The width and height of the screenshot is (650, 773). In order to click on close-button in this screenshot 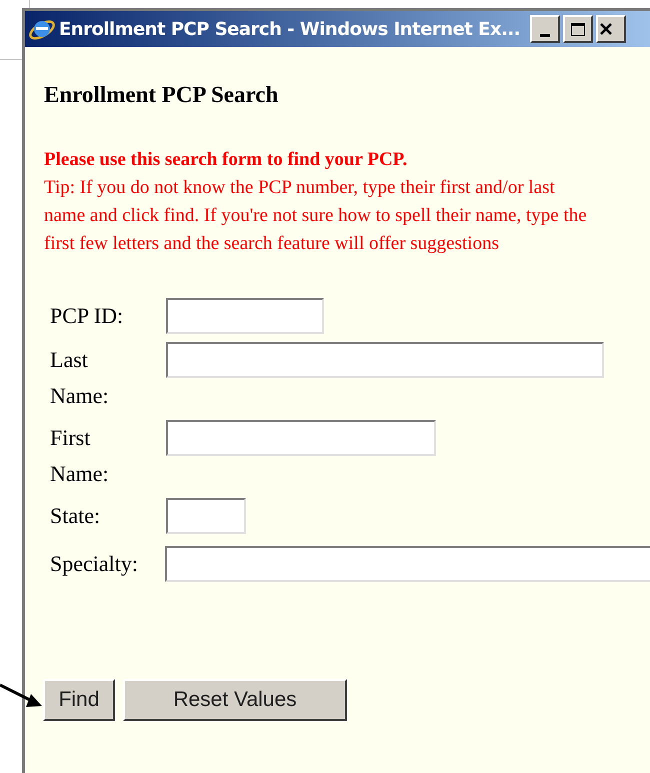, I will do `click(611, 29)`.